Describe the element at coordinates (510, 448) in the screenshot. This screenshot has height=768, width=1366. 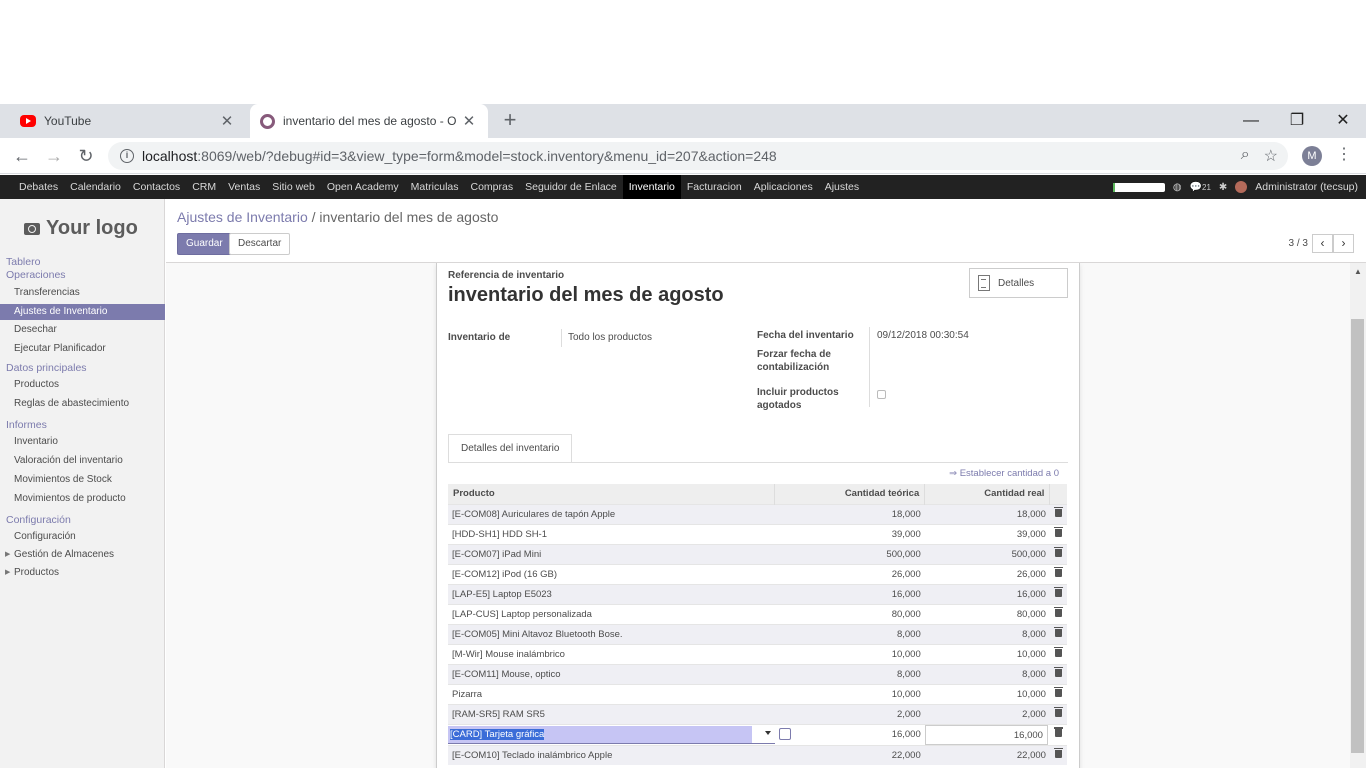
I see `tab-detalles-inventario: Detalles del inventario` at that location.